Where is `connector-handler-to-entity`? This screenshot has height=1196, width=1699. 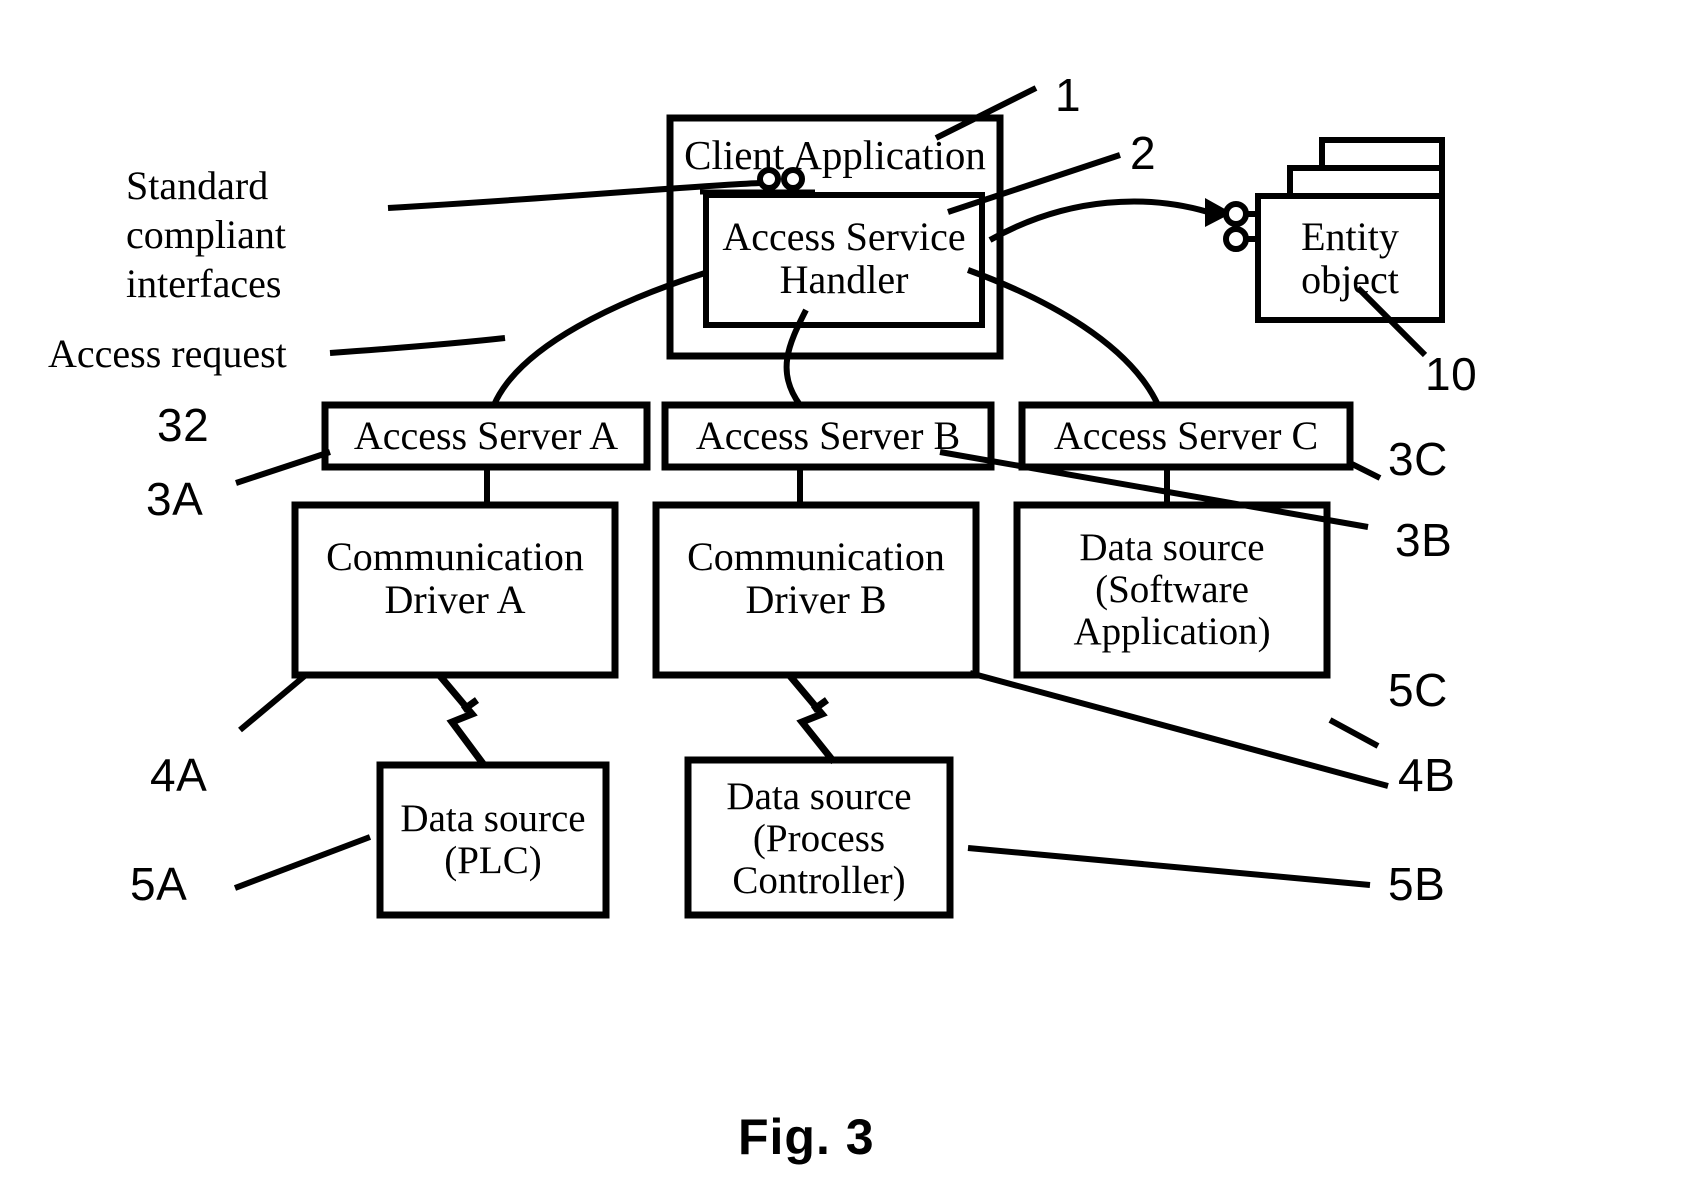
connector-handler-to-entity is located at coordinates (1098, 220).